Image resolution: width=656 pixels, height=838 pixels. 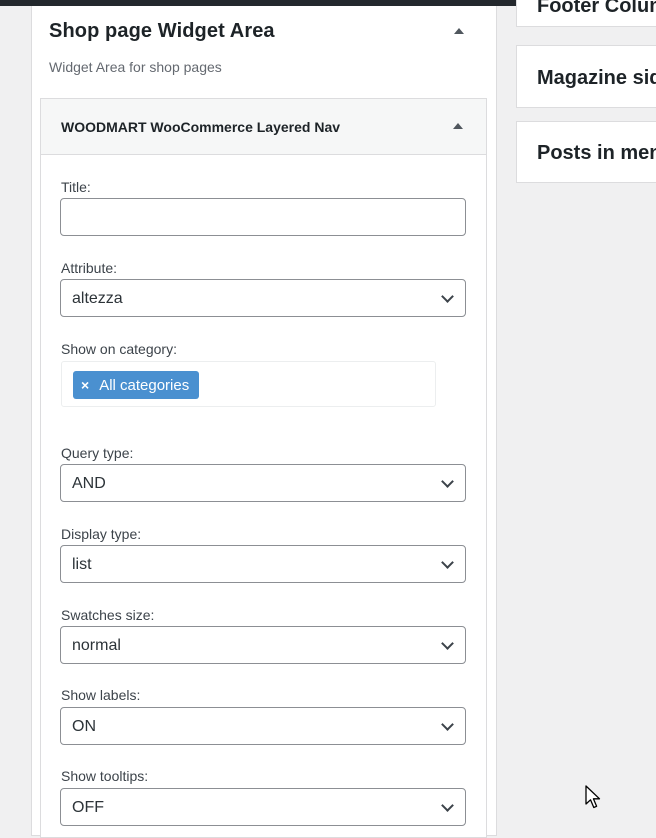 I want to click on widget-area-footer-column: Footer Column, so click(x=586, y=13).